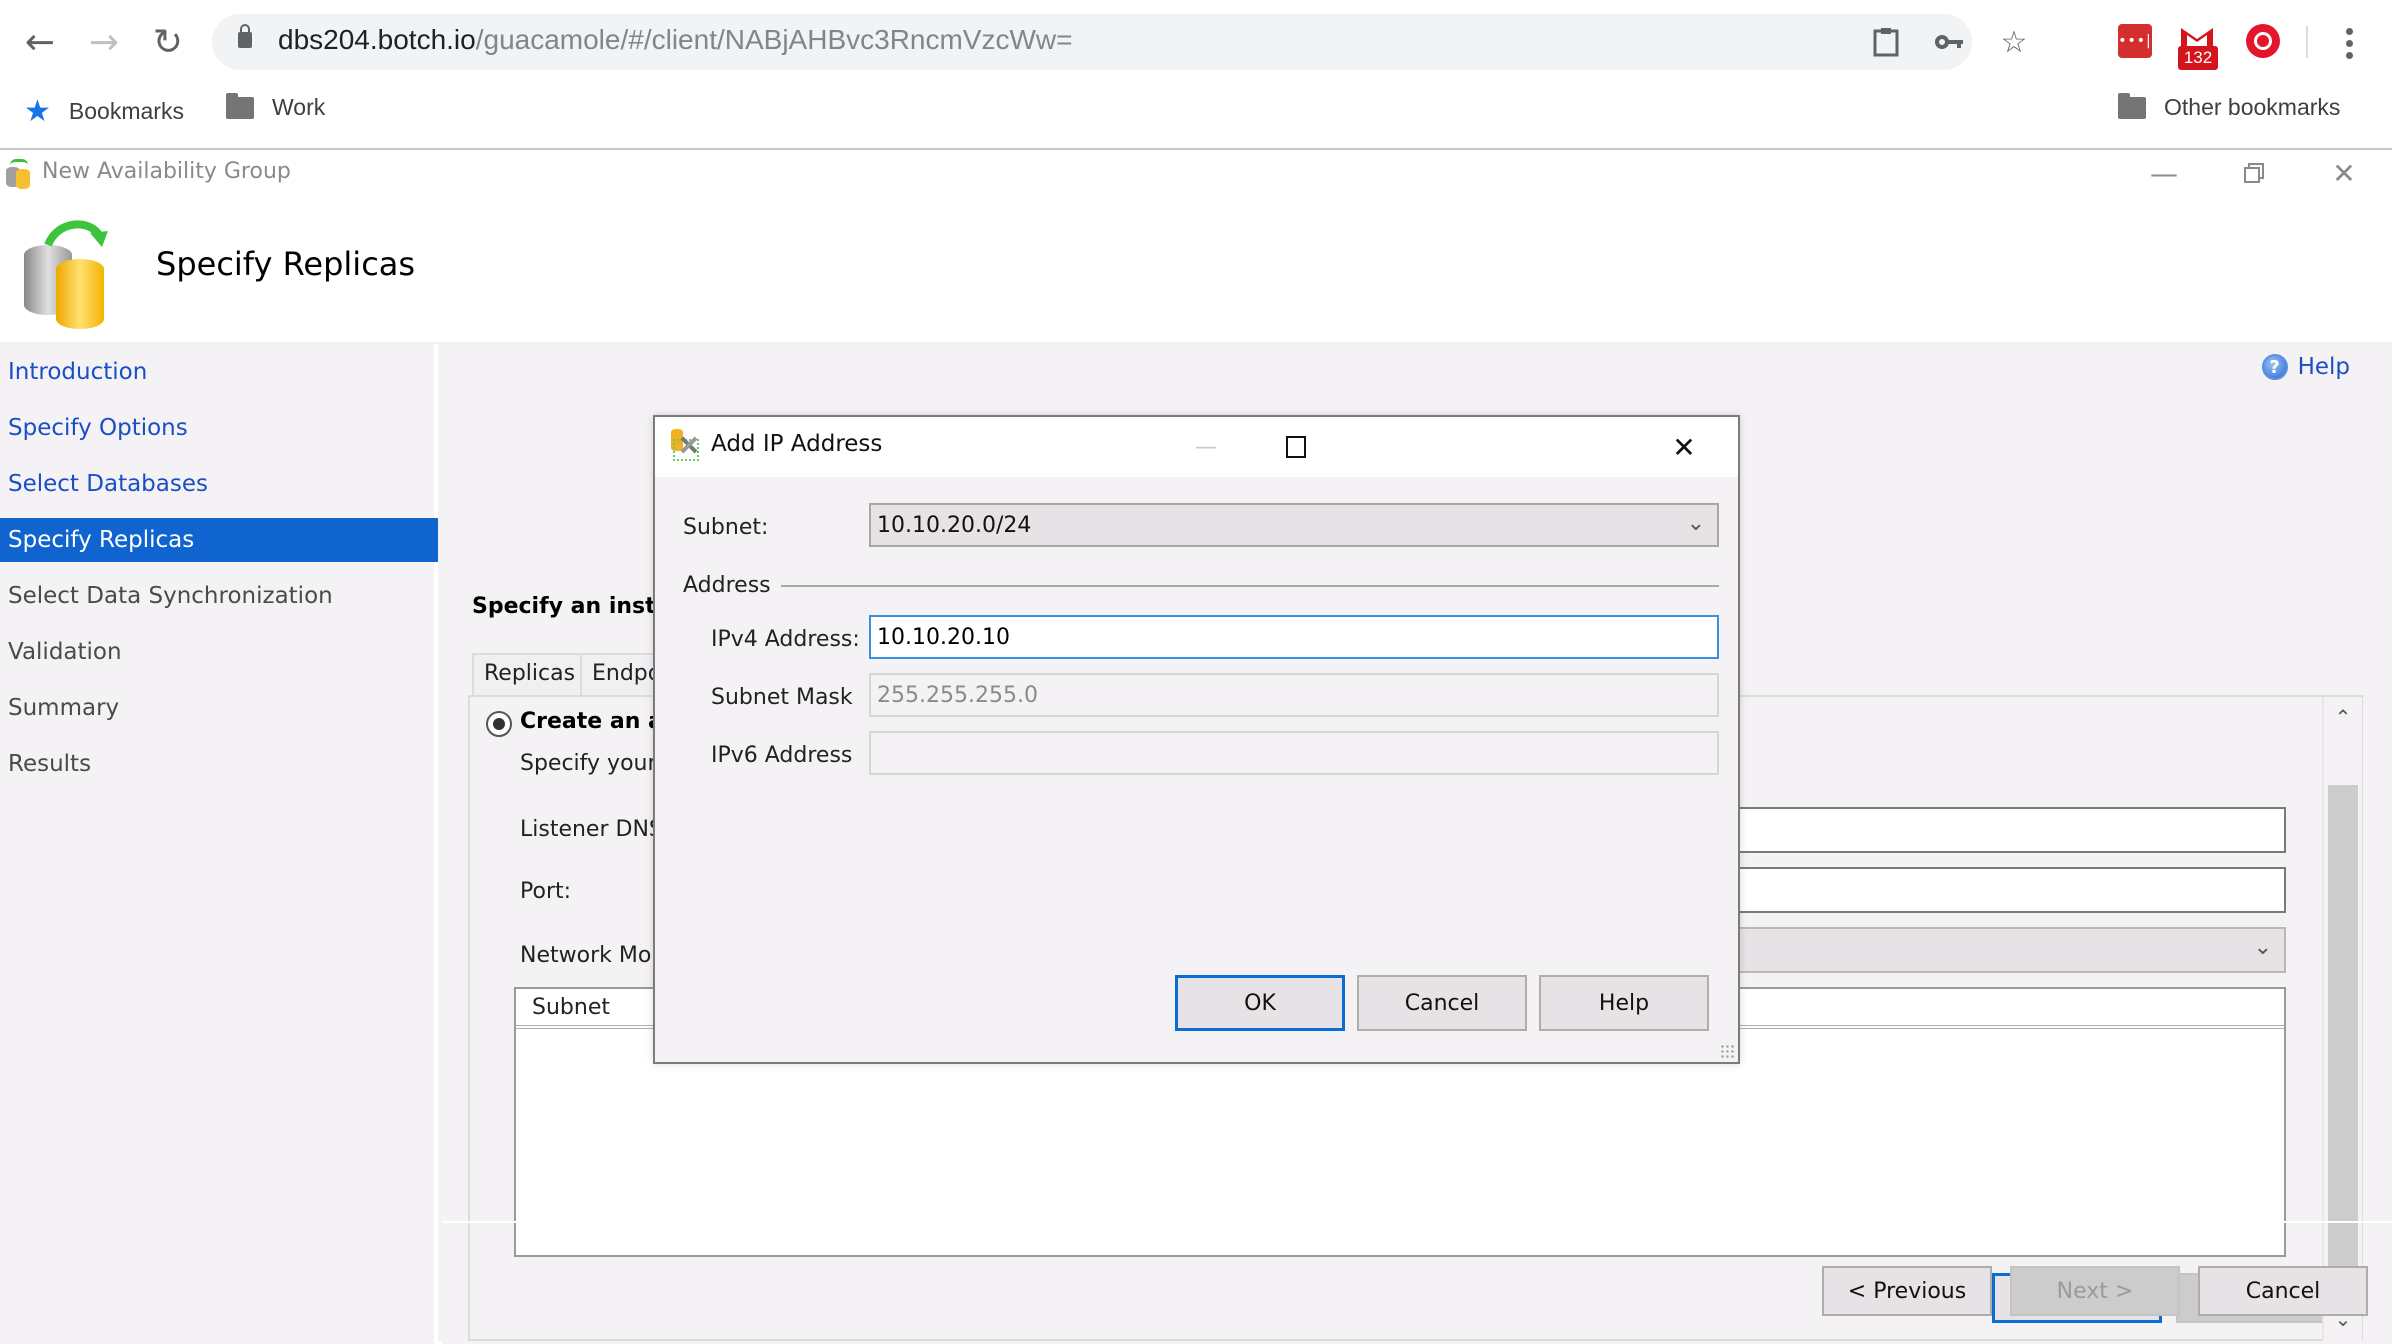  I want to click on scroll-thumb, so click(2343, 1045).